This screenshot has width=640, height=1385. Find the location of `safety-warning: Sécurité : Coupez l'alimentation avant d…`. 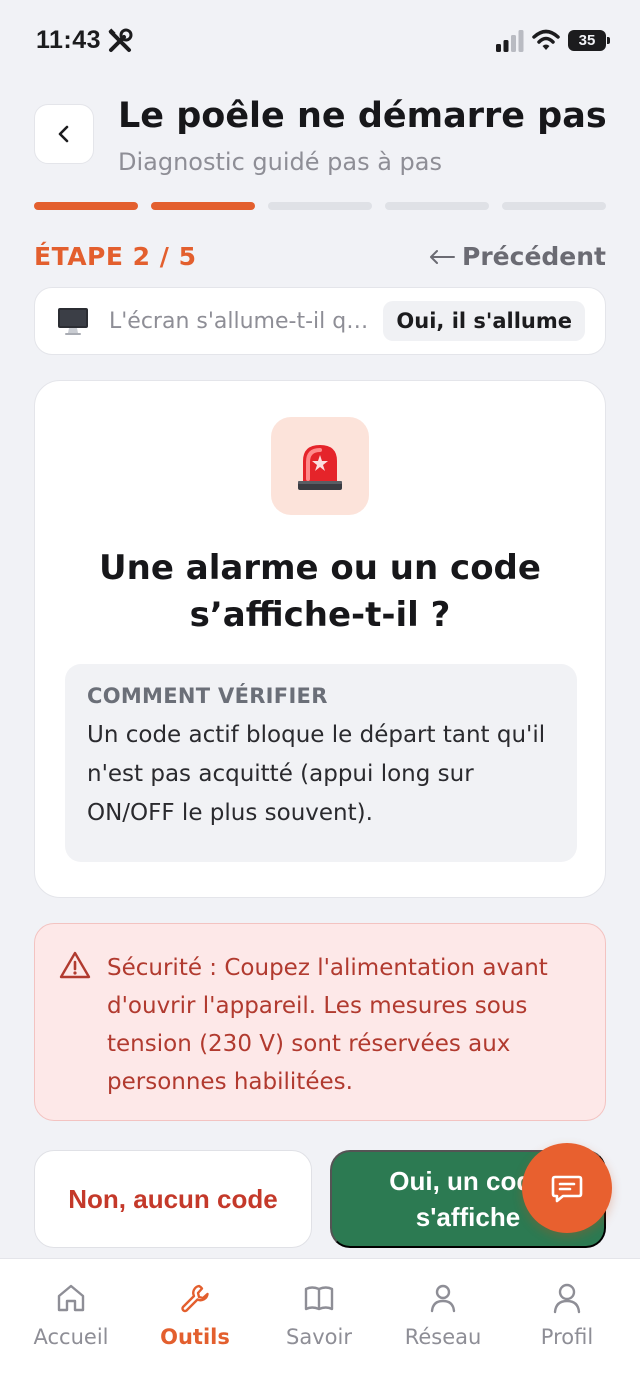

safety-warning: Sécurité : Coupez l'alimentation avant d… is located at coordinates (320, 1022).